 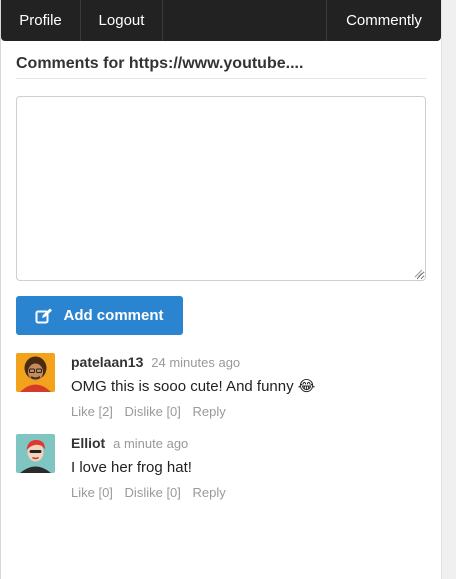 What do you see at coordinates (306, 386) in the screenshot?
I see `laughing-emoji-icon: 😂` at bounding box center [306, 386].